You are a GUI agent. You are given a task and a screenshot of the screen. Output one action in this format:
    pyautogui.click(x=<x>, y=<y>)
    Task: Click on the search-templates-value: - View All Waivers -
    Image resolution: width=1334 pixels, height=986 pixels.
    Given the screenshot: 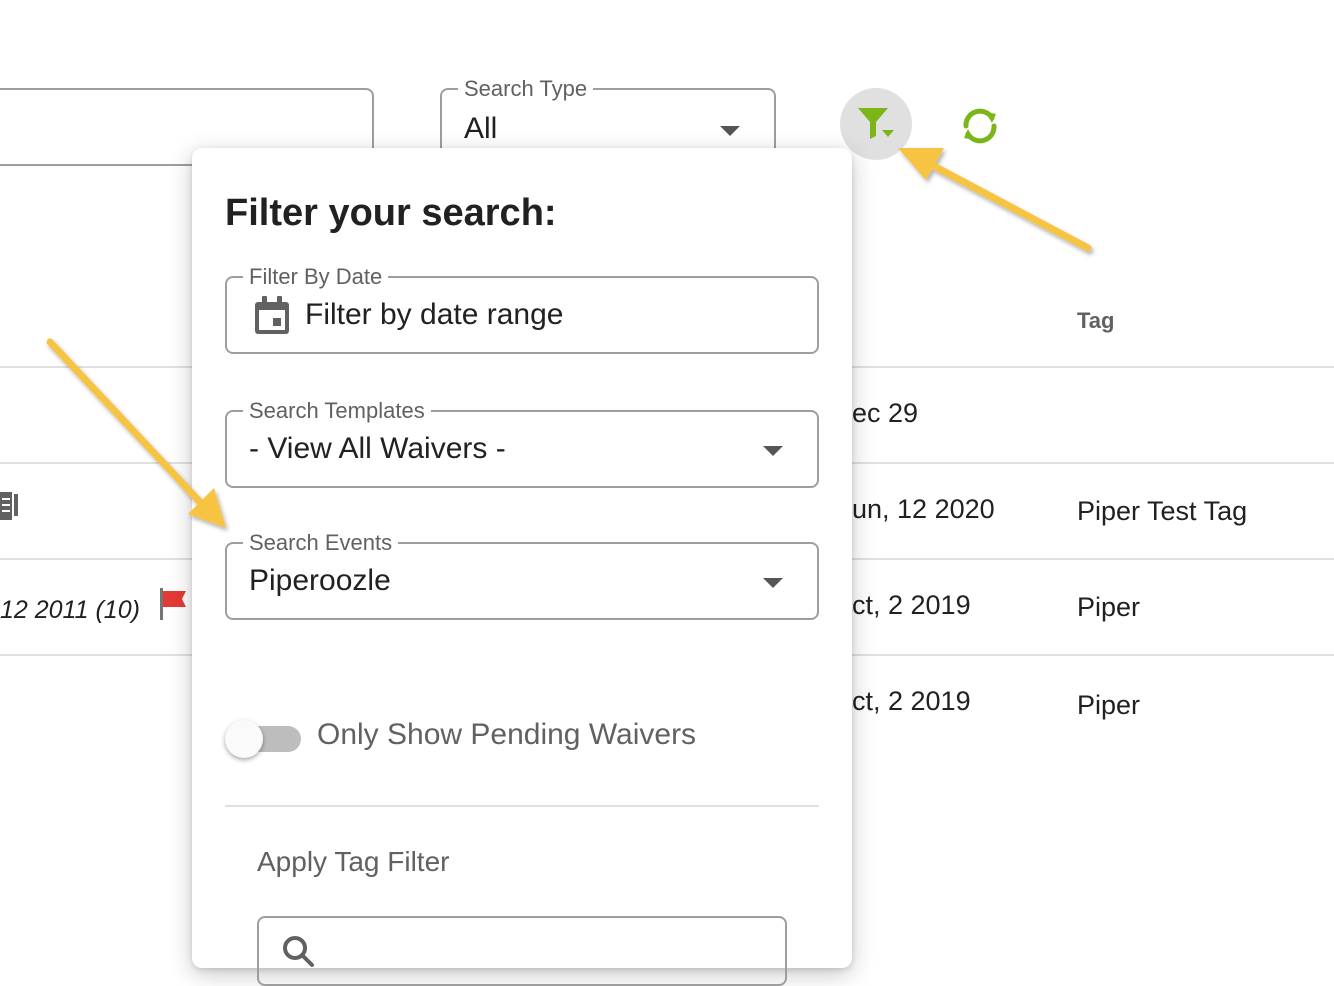 What is the action you would take?
    pyautogui.click(x=377, y=448)
    